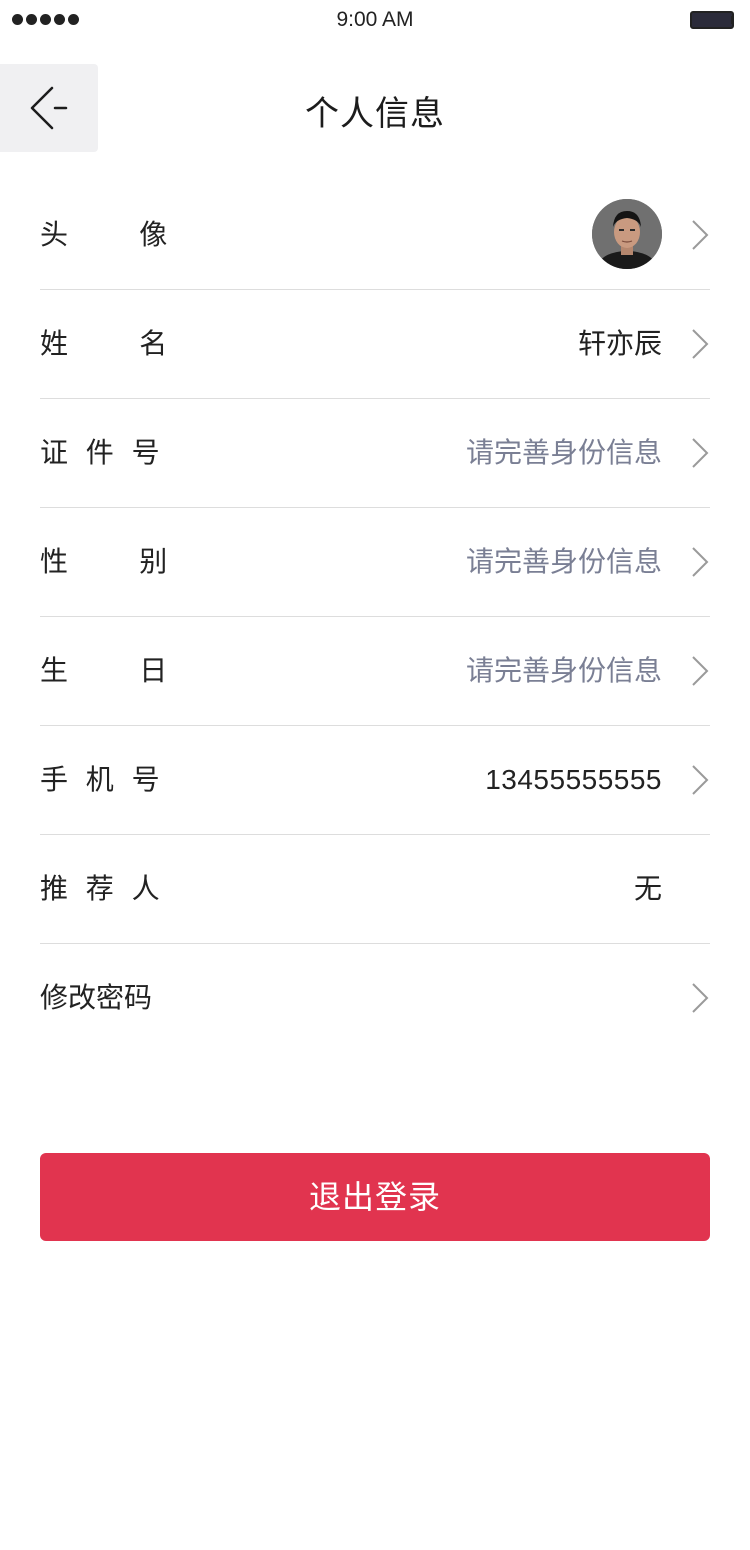 The image size is (750, 1550). Describe the element at coordinates (712, 20) in the screenshot. I see `battery-icon` at that location.